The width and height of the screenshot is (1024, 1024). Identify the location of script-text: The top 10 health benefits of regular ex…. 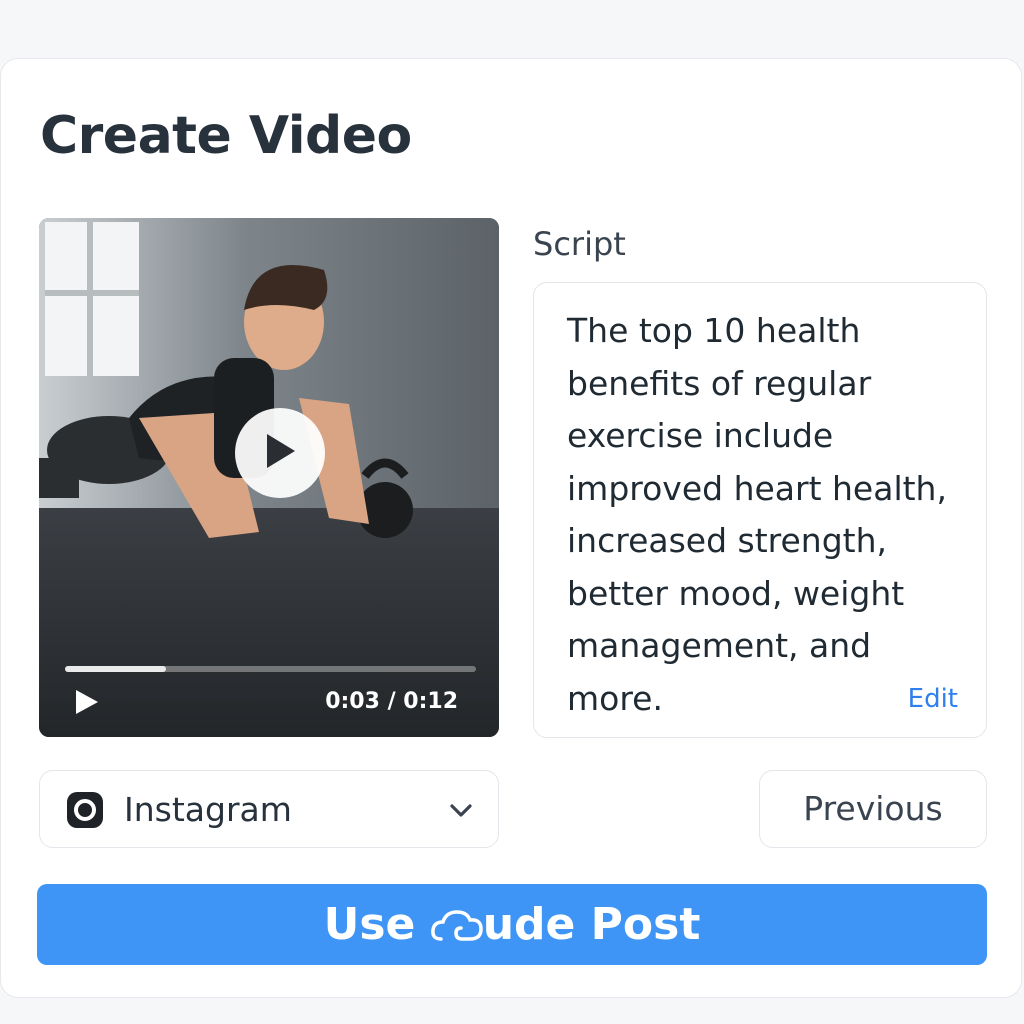
(757, 514).